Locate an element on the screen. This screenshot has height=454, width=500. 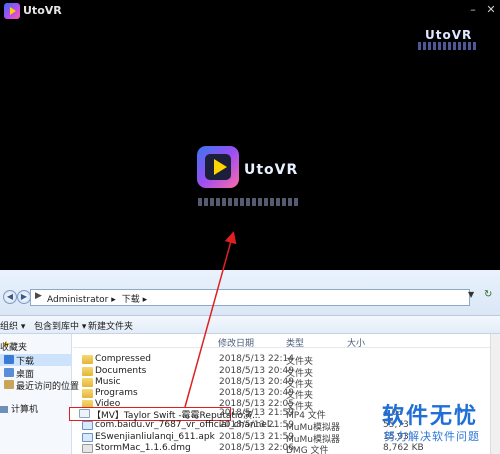
sidebar-item-desktop: 桌面 is located at coordinates (36, 373).